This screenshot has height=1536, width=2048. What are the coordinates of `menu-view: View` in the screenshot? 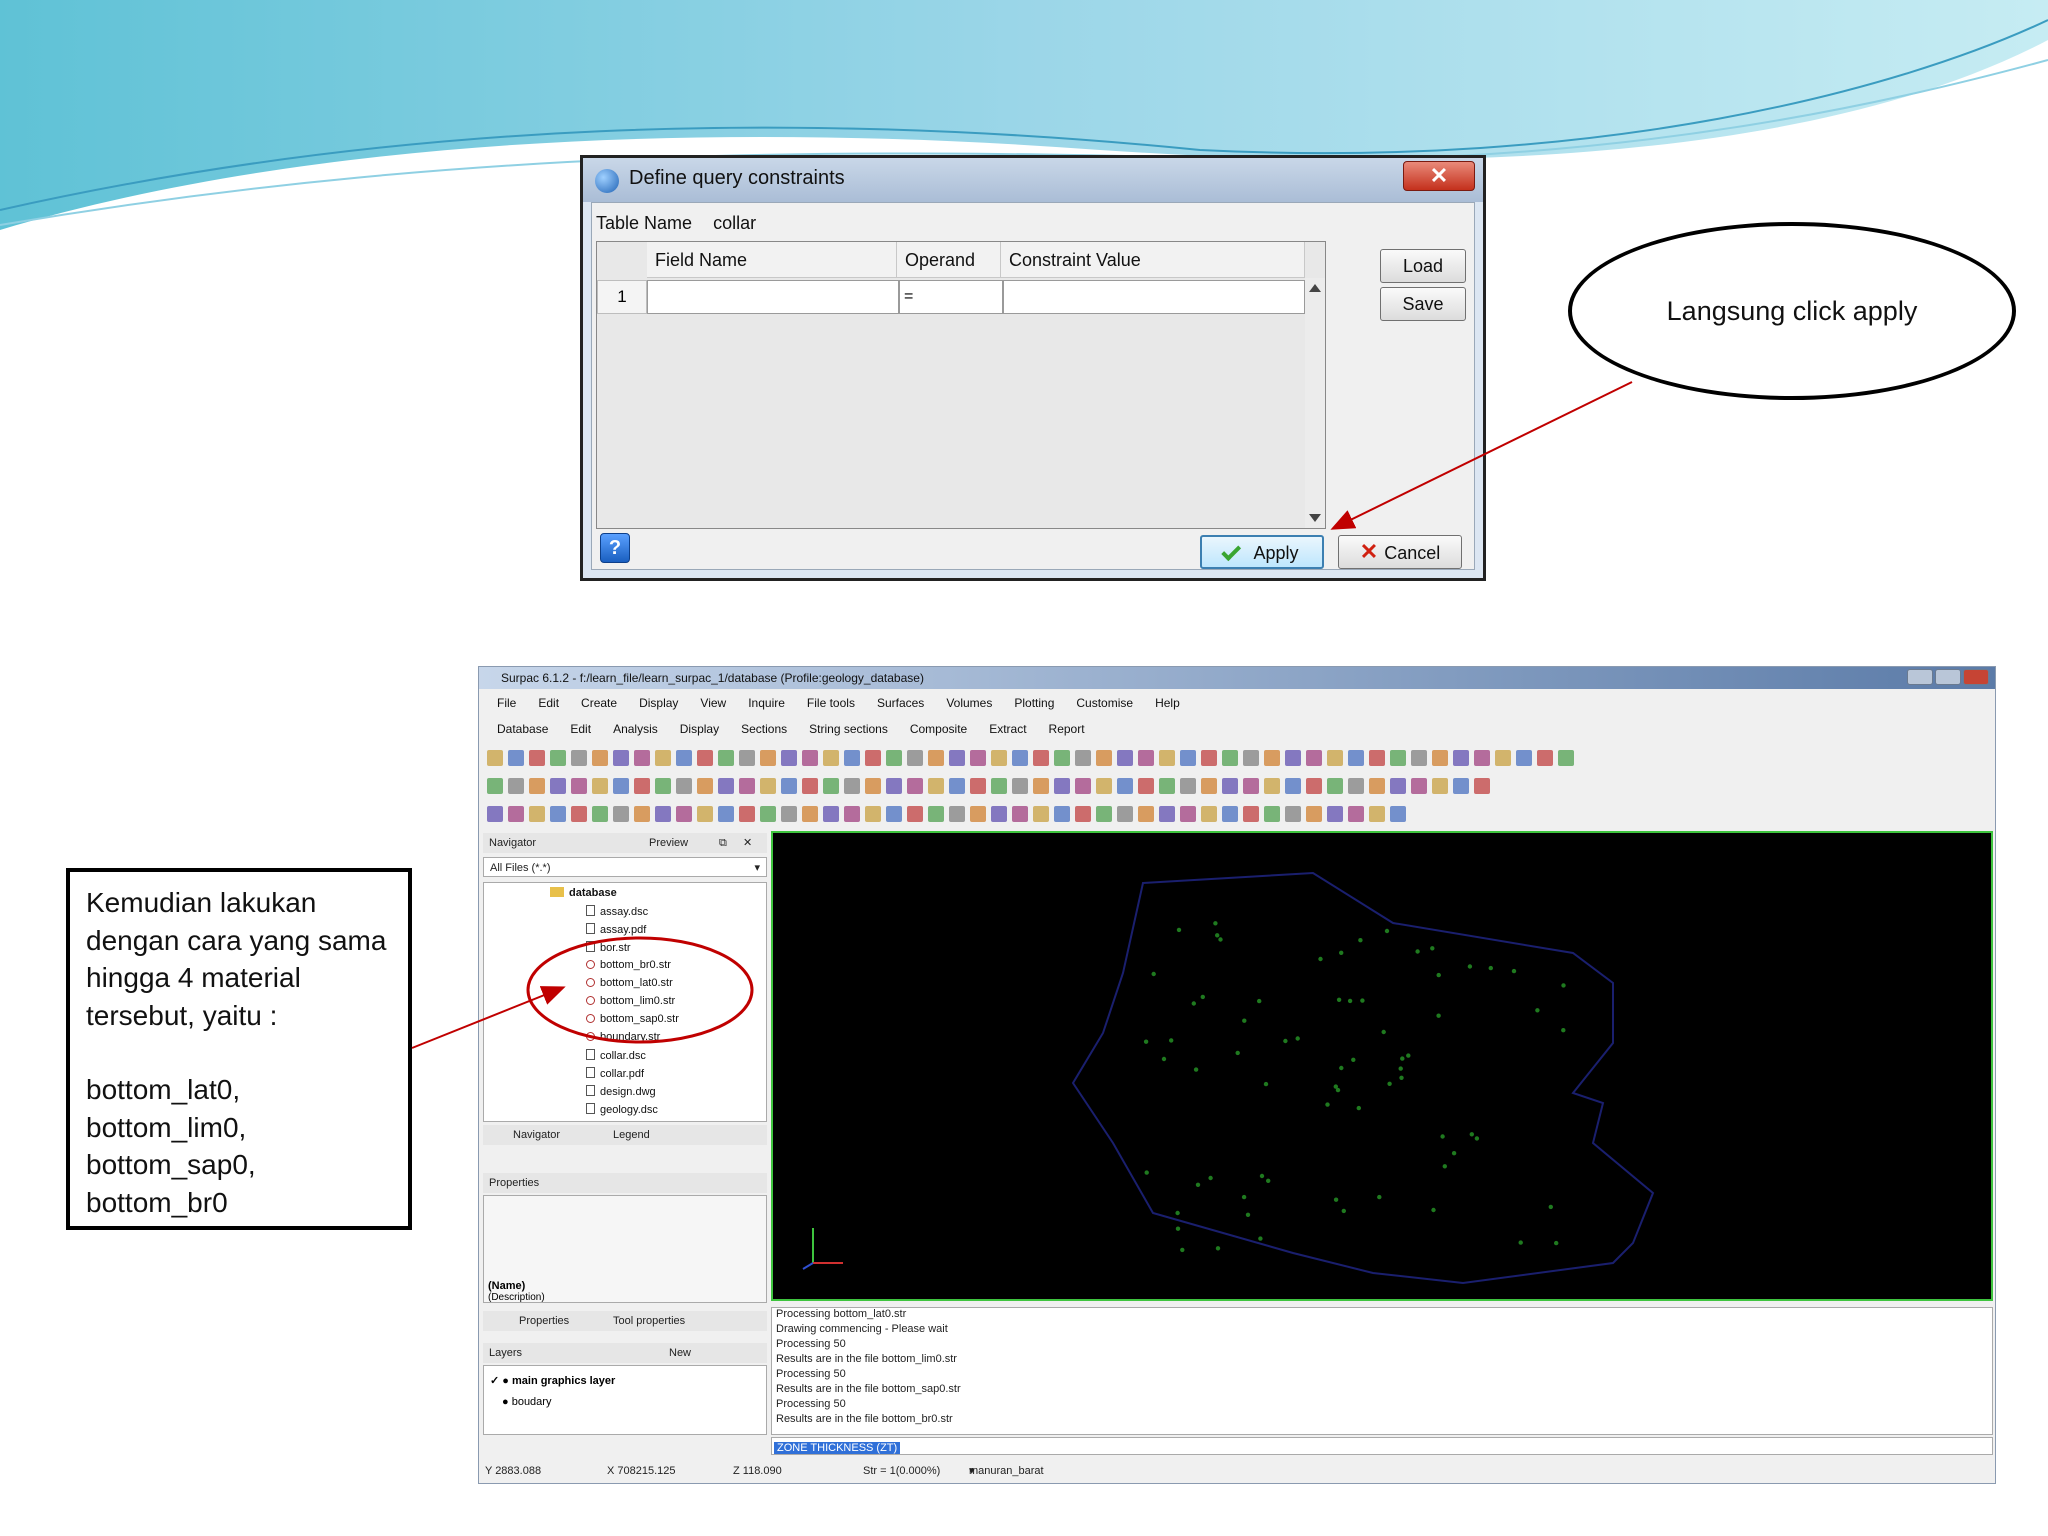 It's located at (713, 703).